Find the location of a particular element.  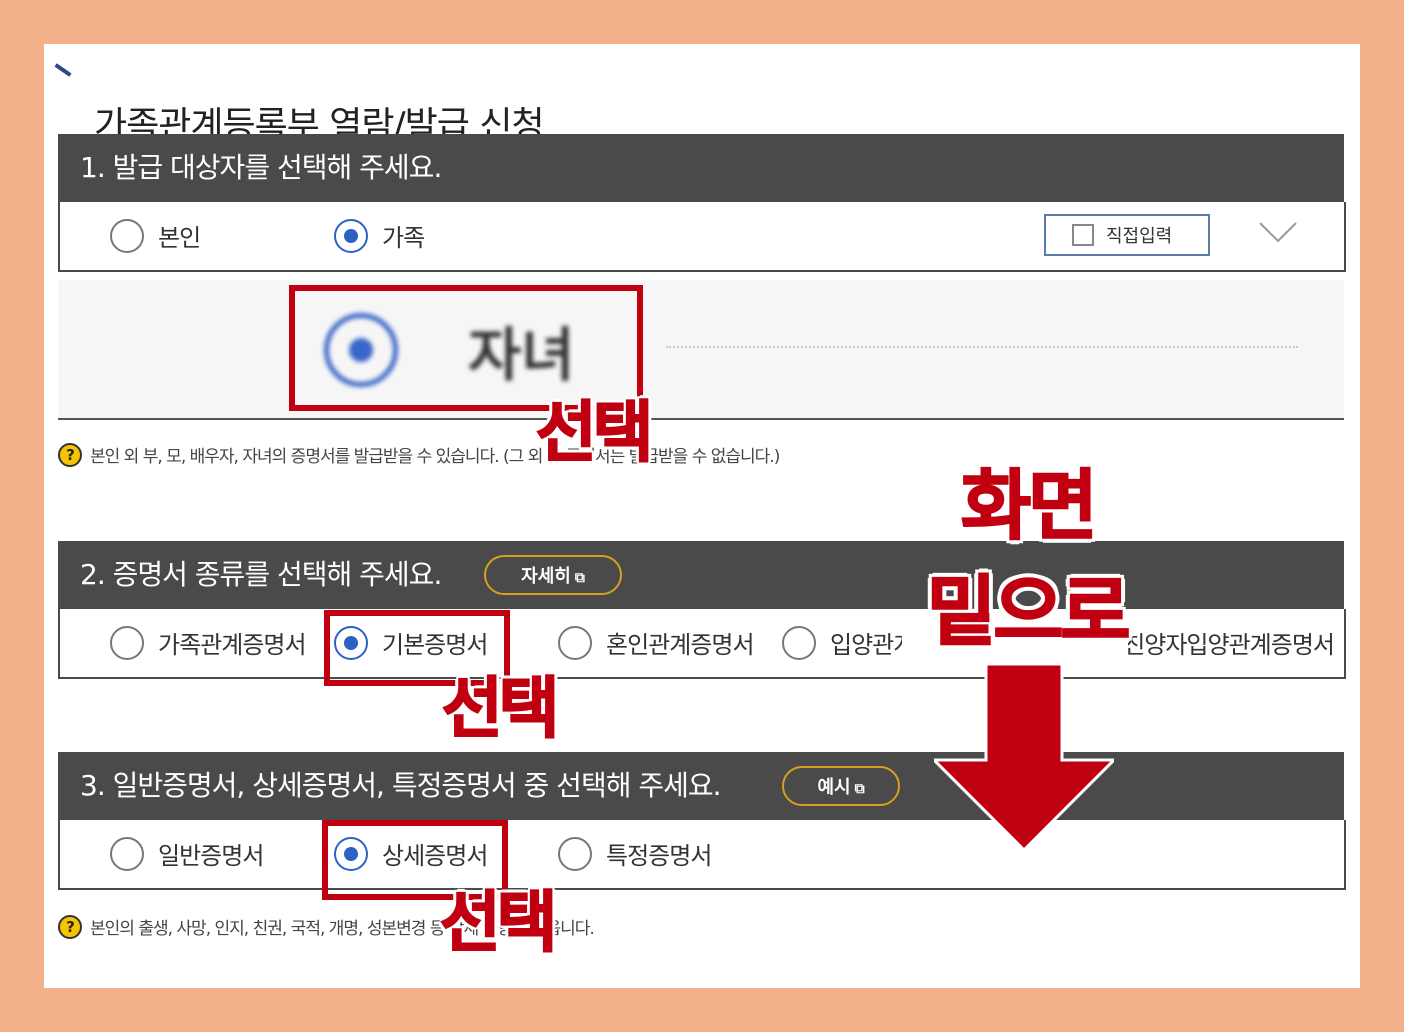

section2-options: 가족관계증명서 기본증명서 혼인관계증명서 입양관계증명서 친양자입양관계증명서 is located at coordinates (702, 644).